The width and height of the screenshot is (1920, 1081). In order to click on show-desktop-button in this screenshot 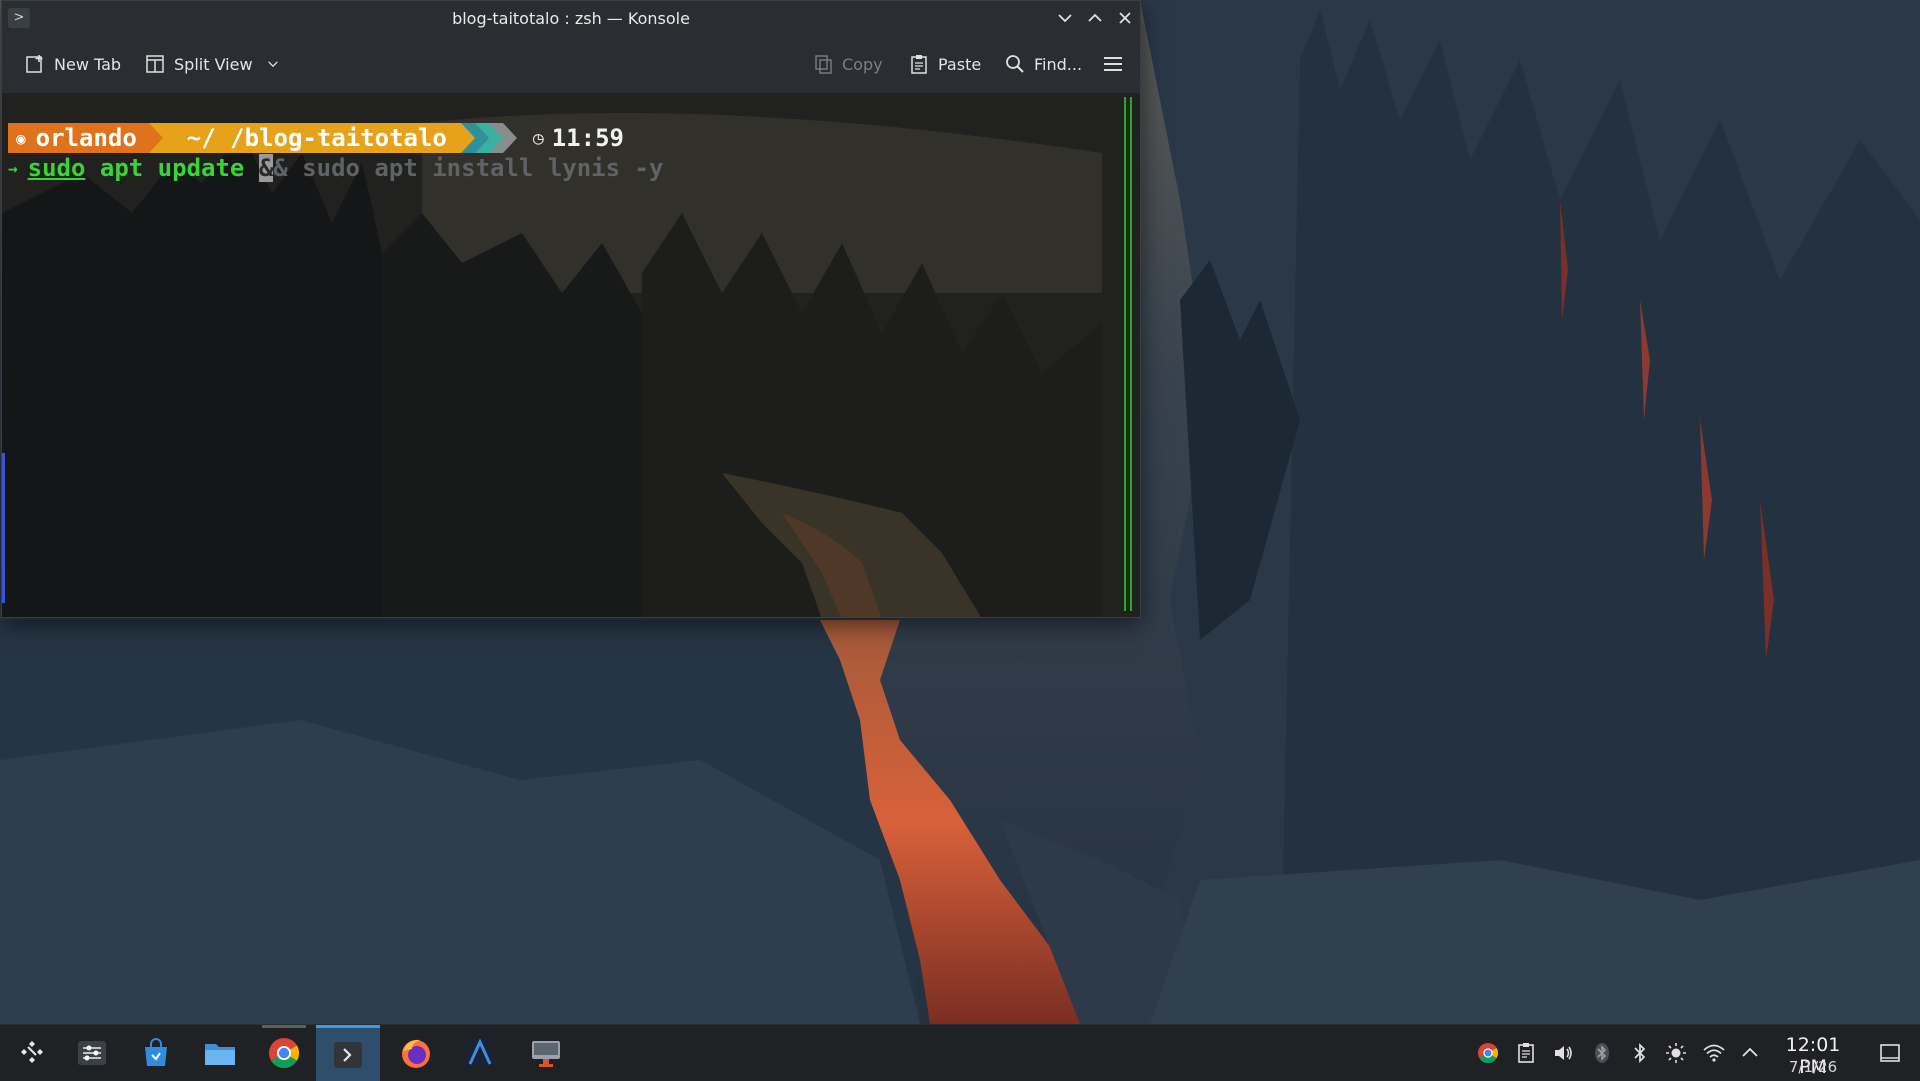, I will do `click(1890, 1053)`.